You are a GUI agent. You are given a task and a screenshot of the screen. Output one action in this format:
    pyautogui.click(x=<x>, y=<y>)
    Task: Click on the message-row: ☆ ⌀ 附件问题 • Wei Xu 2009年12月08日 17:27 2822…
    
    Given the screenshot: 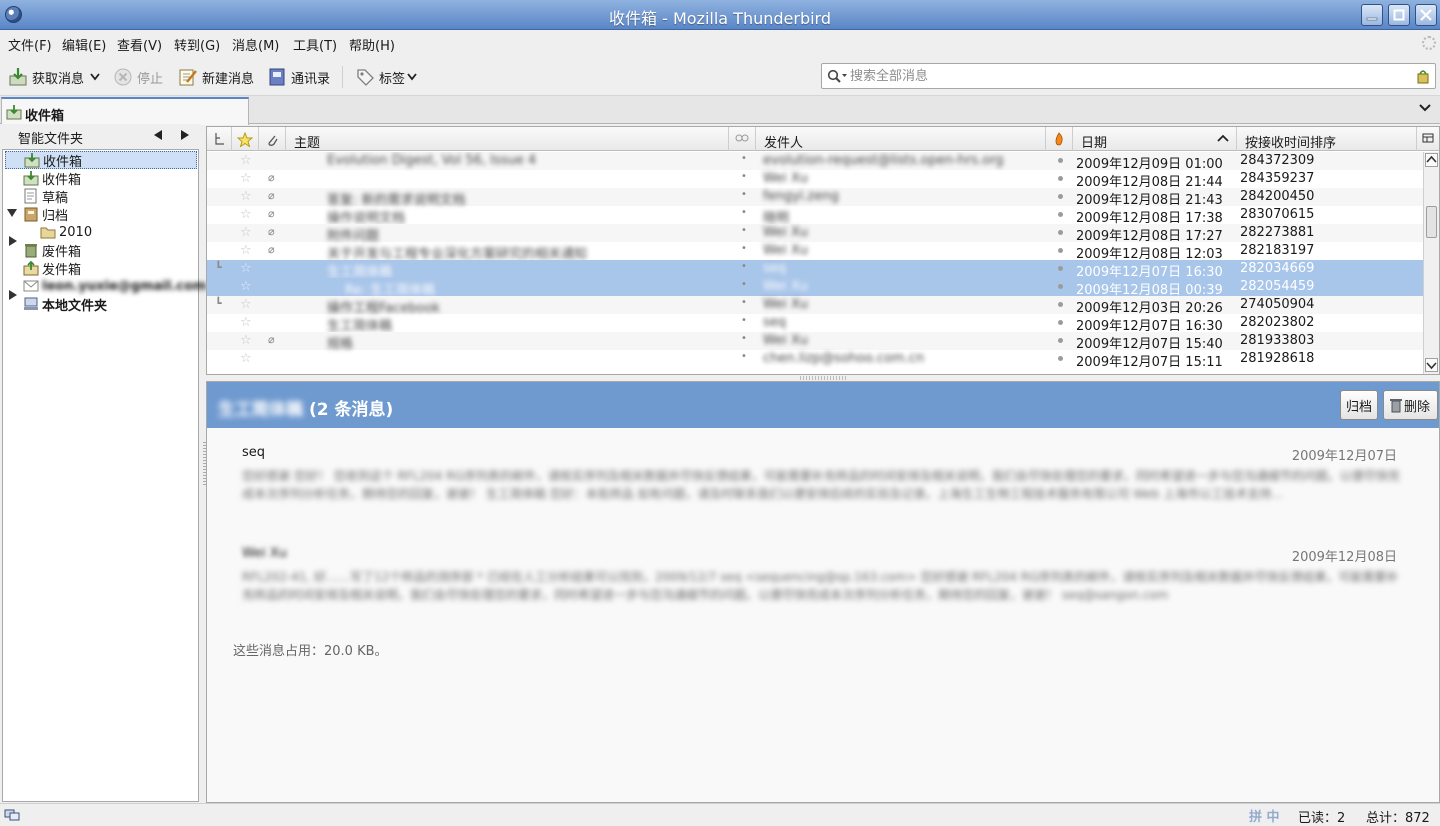 What is the action you would take?
    pyautogui.click(x=815, y=234)
    